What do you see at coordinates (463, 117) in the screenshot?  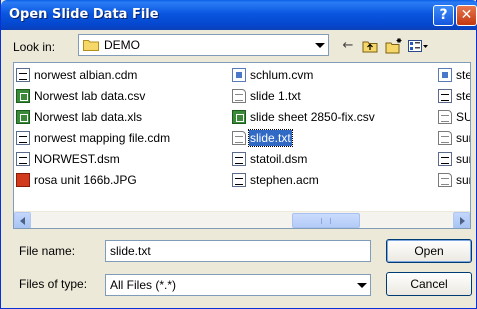 I see `file-name-text: SUR` at bounding box center [463, 117].